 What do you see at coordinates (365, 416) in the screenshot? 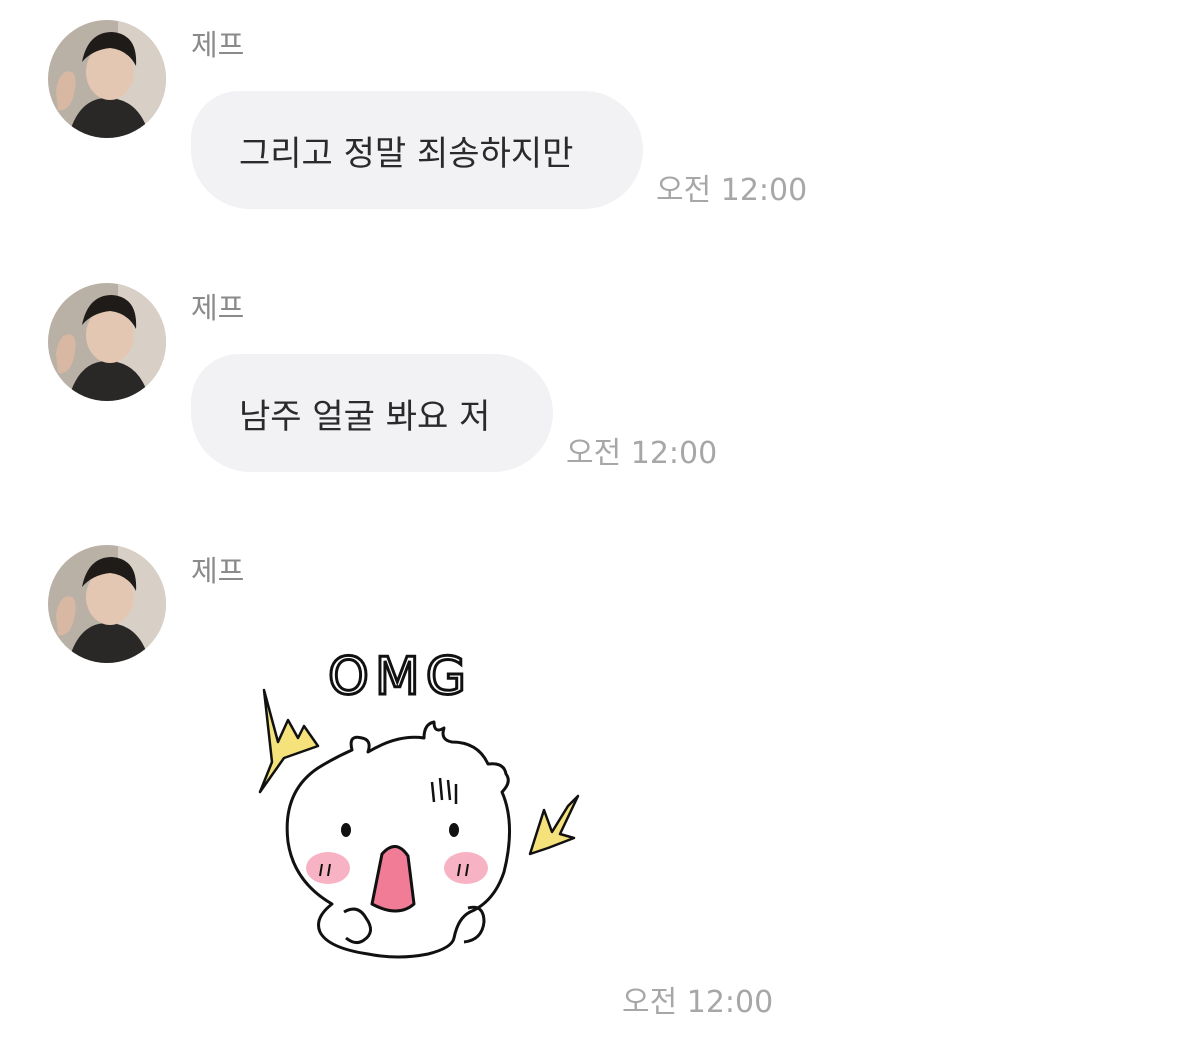
I see `message-text: 남주 얼굴 봐요 저` at bounding box center [365, 416].